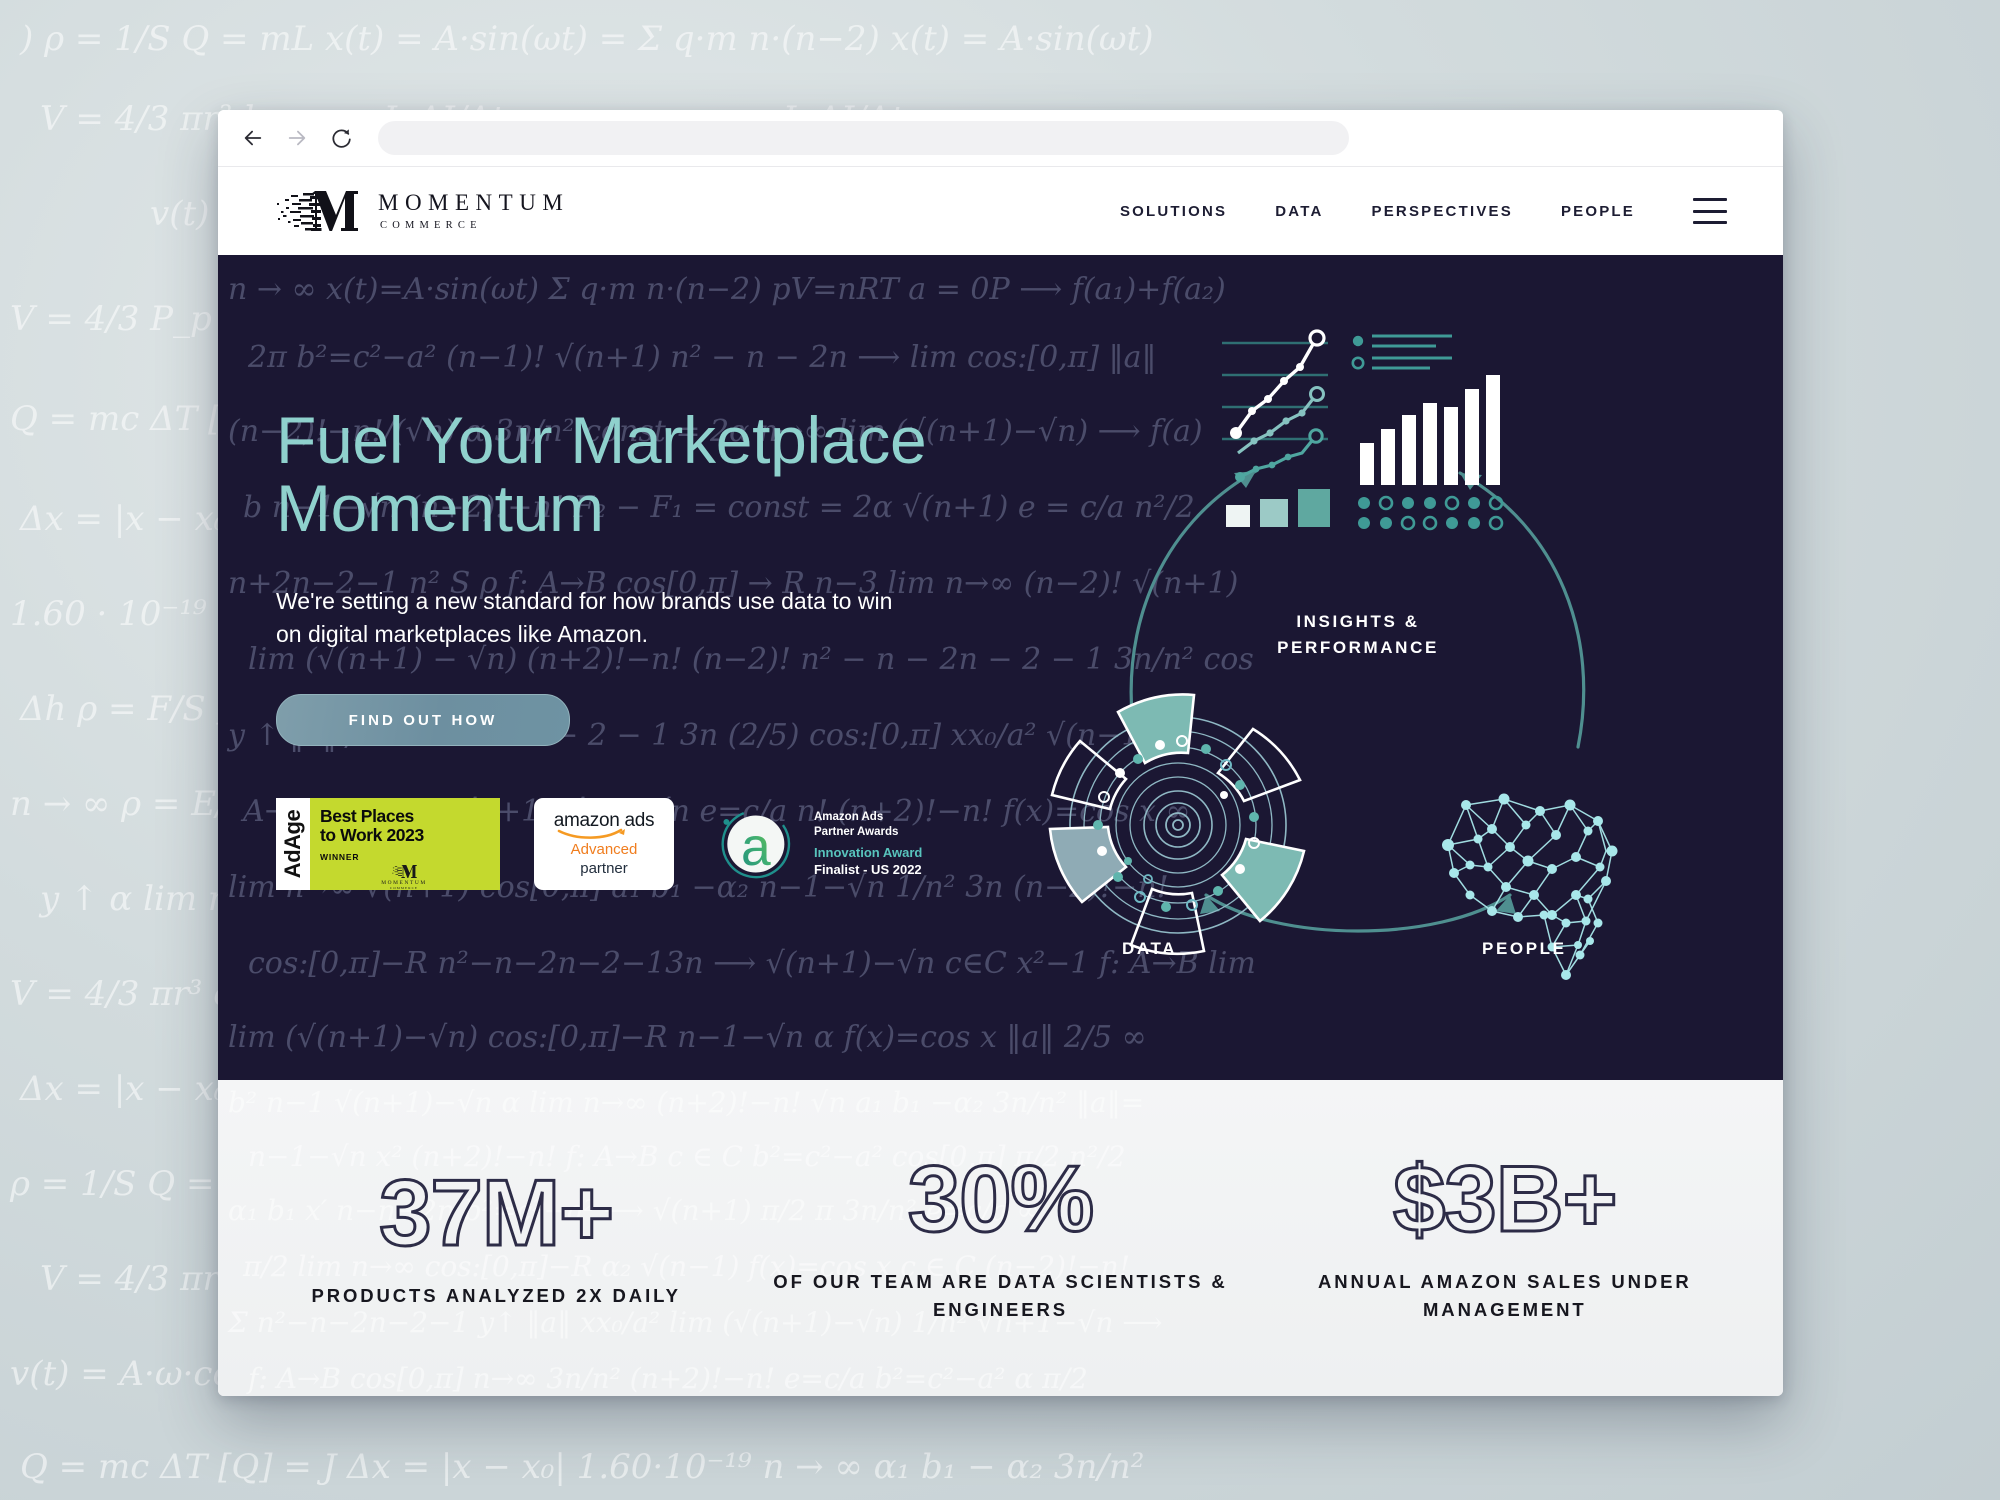 The height and width of the screenshot is (1500, 2000). What do you see at coordinates (601, 474) in the screenshot?
I see `hero-title: Fuel Your Marketplace Momentum` at bounding box center [601, 474].